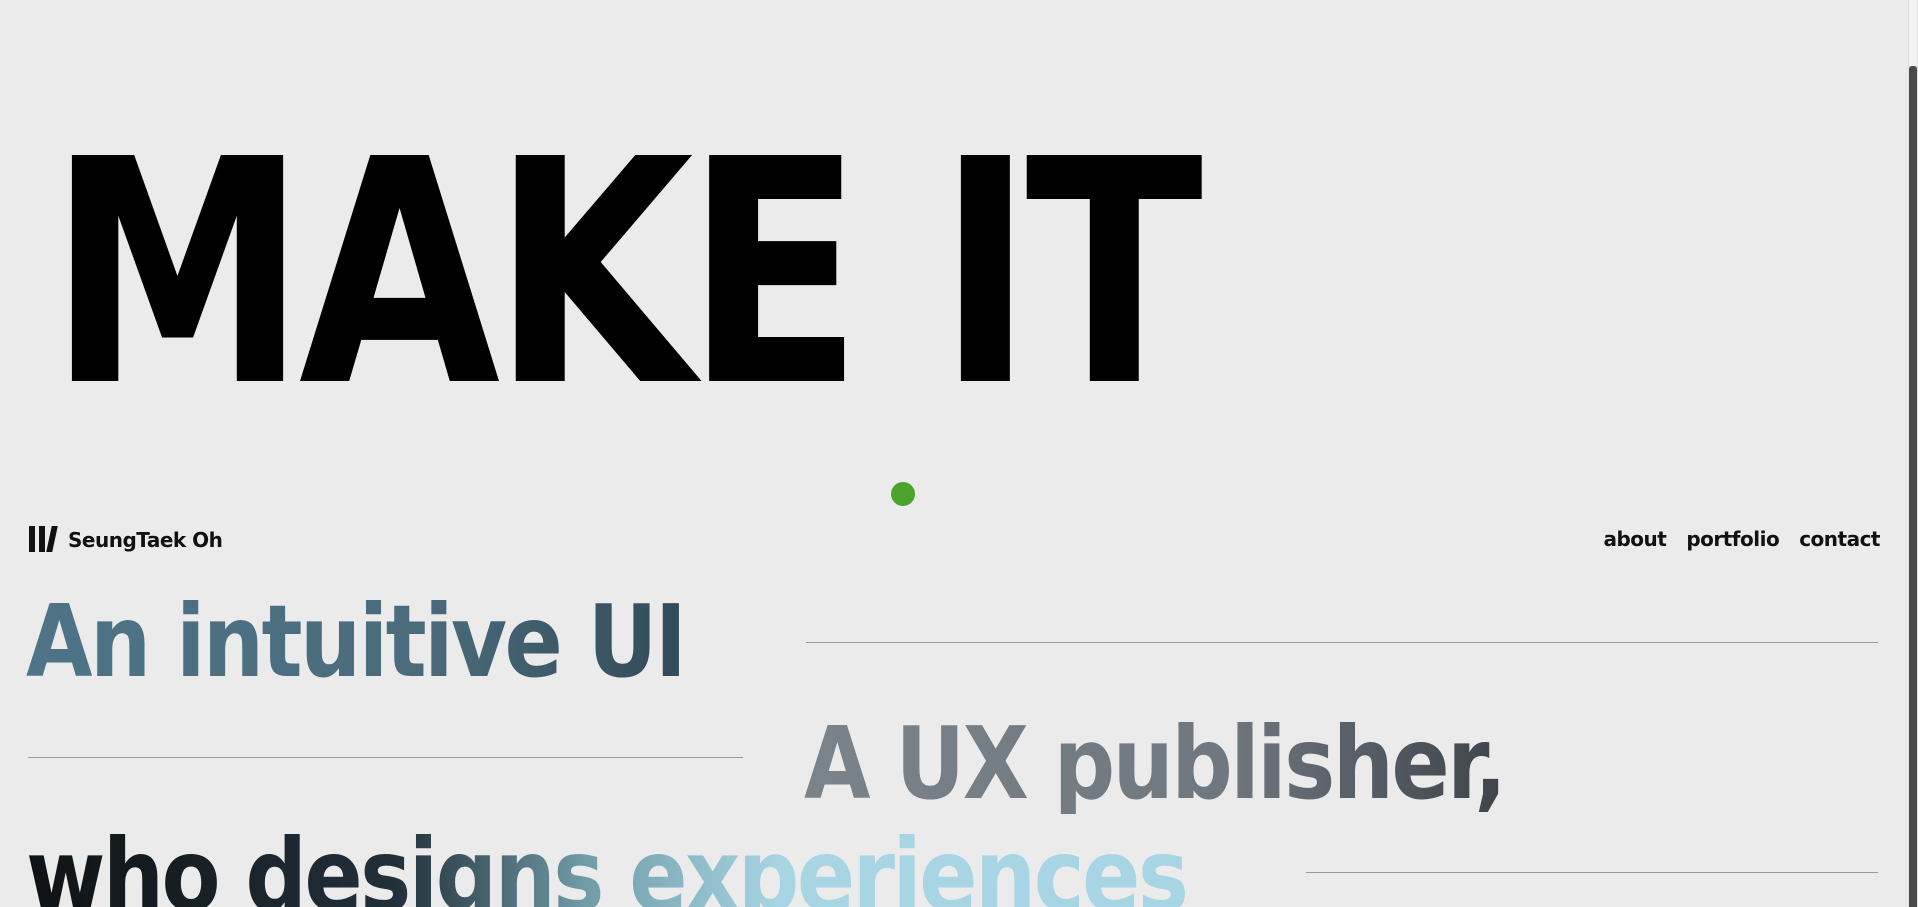  What do you see at coordinates (1913, 33) in the screenshot?
I see `scrollbar-track` at bounding box center [1913, 33].